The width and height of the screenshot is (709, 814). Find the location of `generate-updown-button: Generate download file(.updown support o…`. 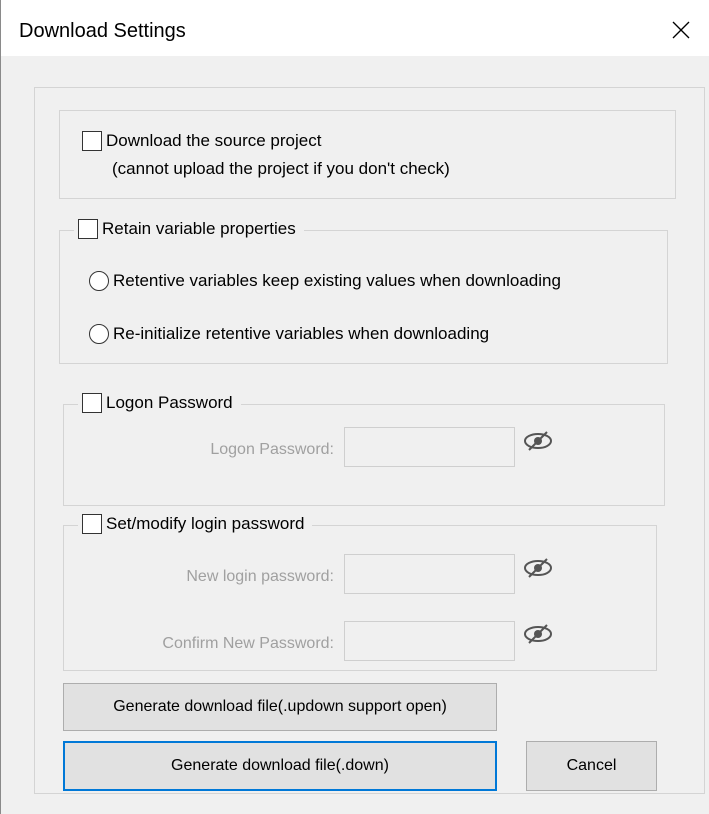

generate-updown-button: Generate download file(.updown support o… is located at coordinates (280, 707).